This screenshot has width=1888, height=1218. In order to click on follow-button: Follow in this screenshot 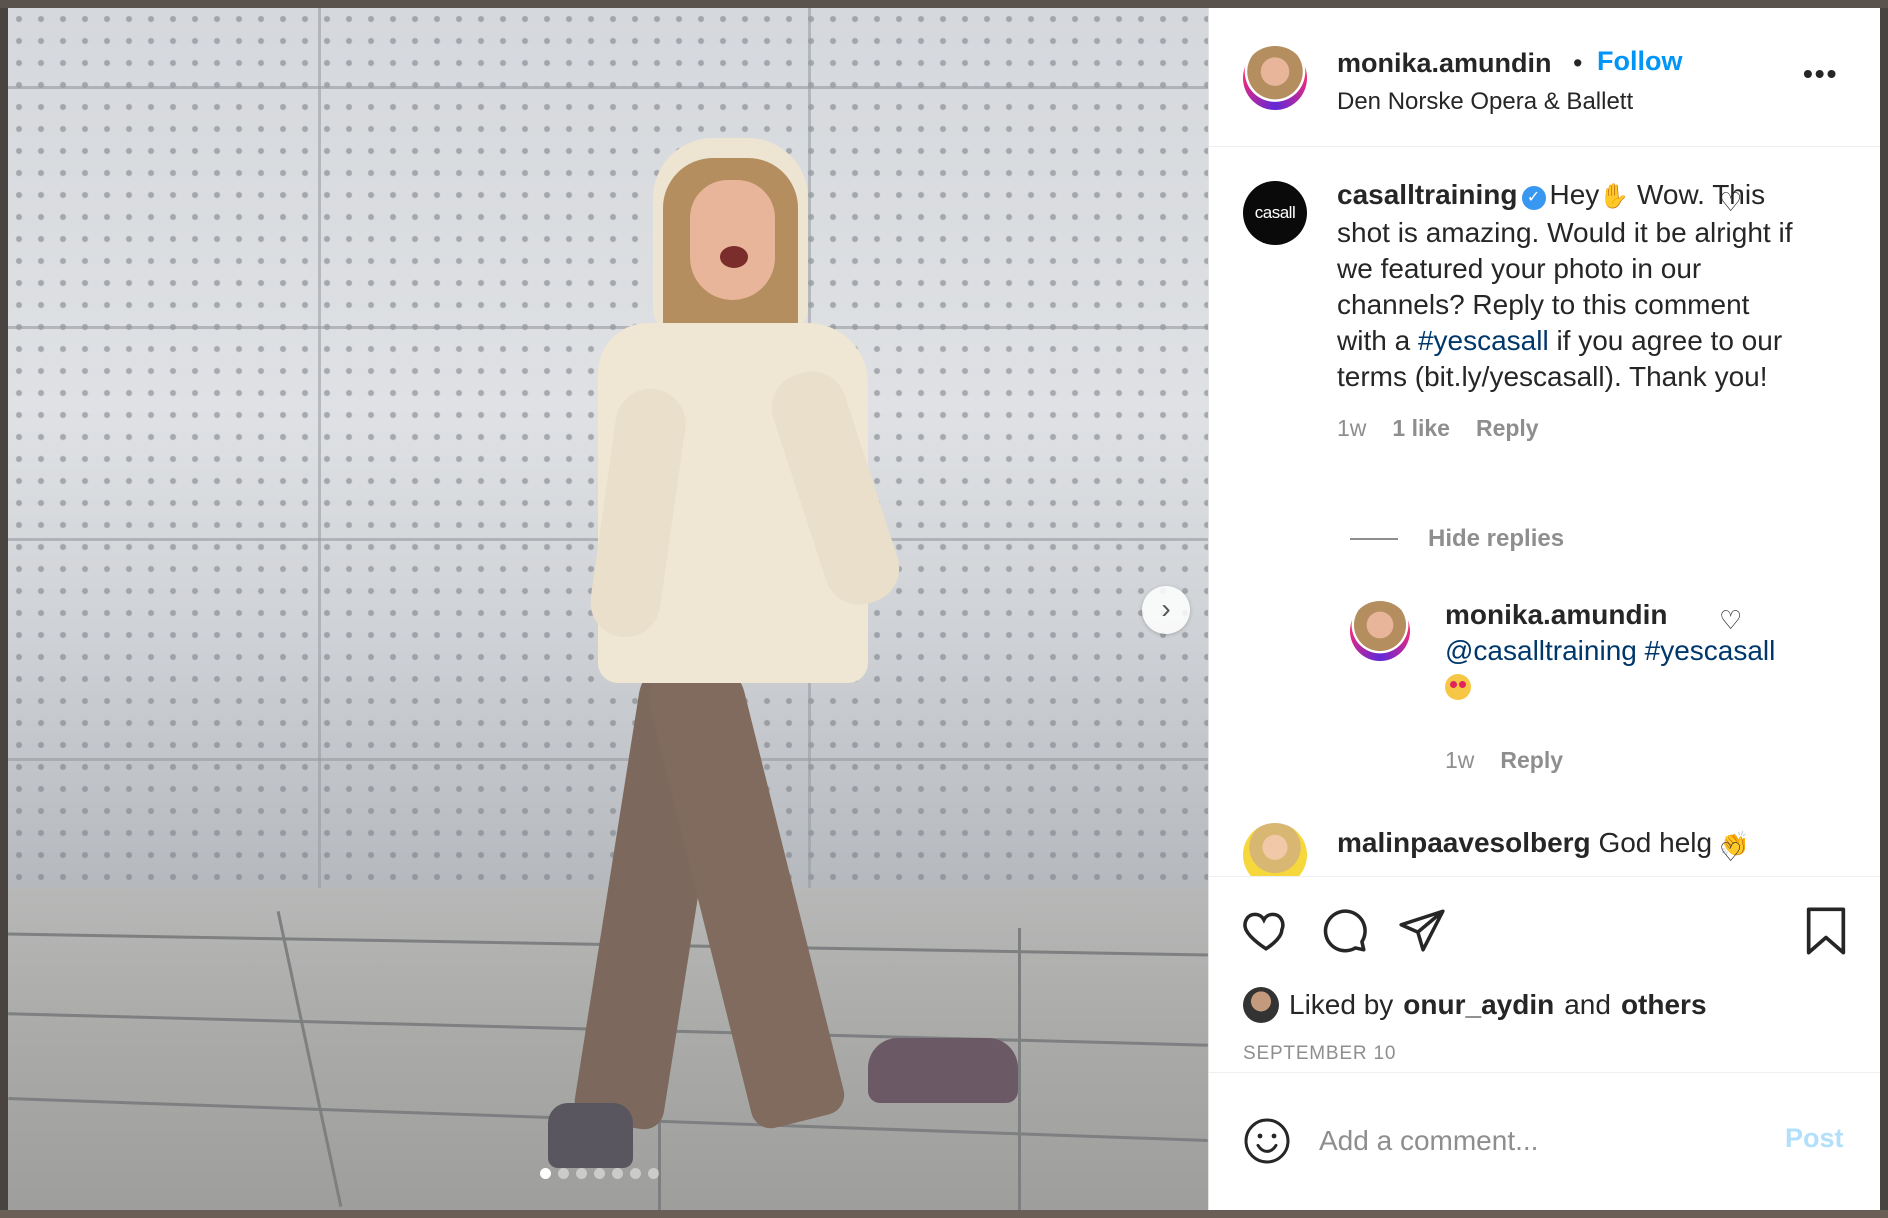, I will do `click(1639, 61)`.